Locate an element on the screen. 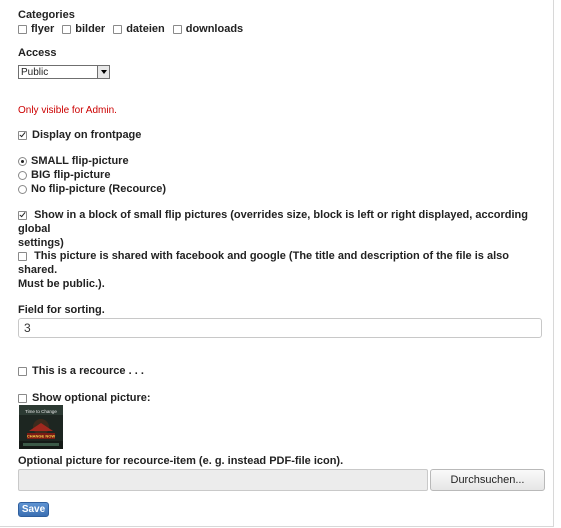  optional-picture-checkbox is located at coordinates (22, 398).